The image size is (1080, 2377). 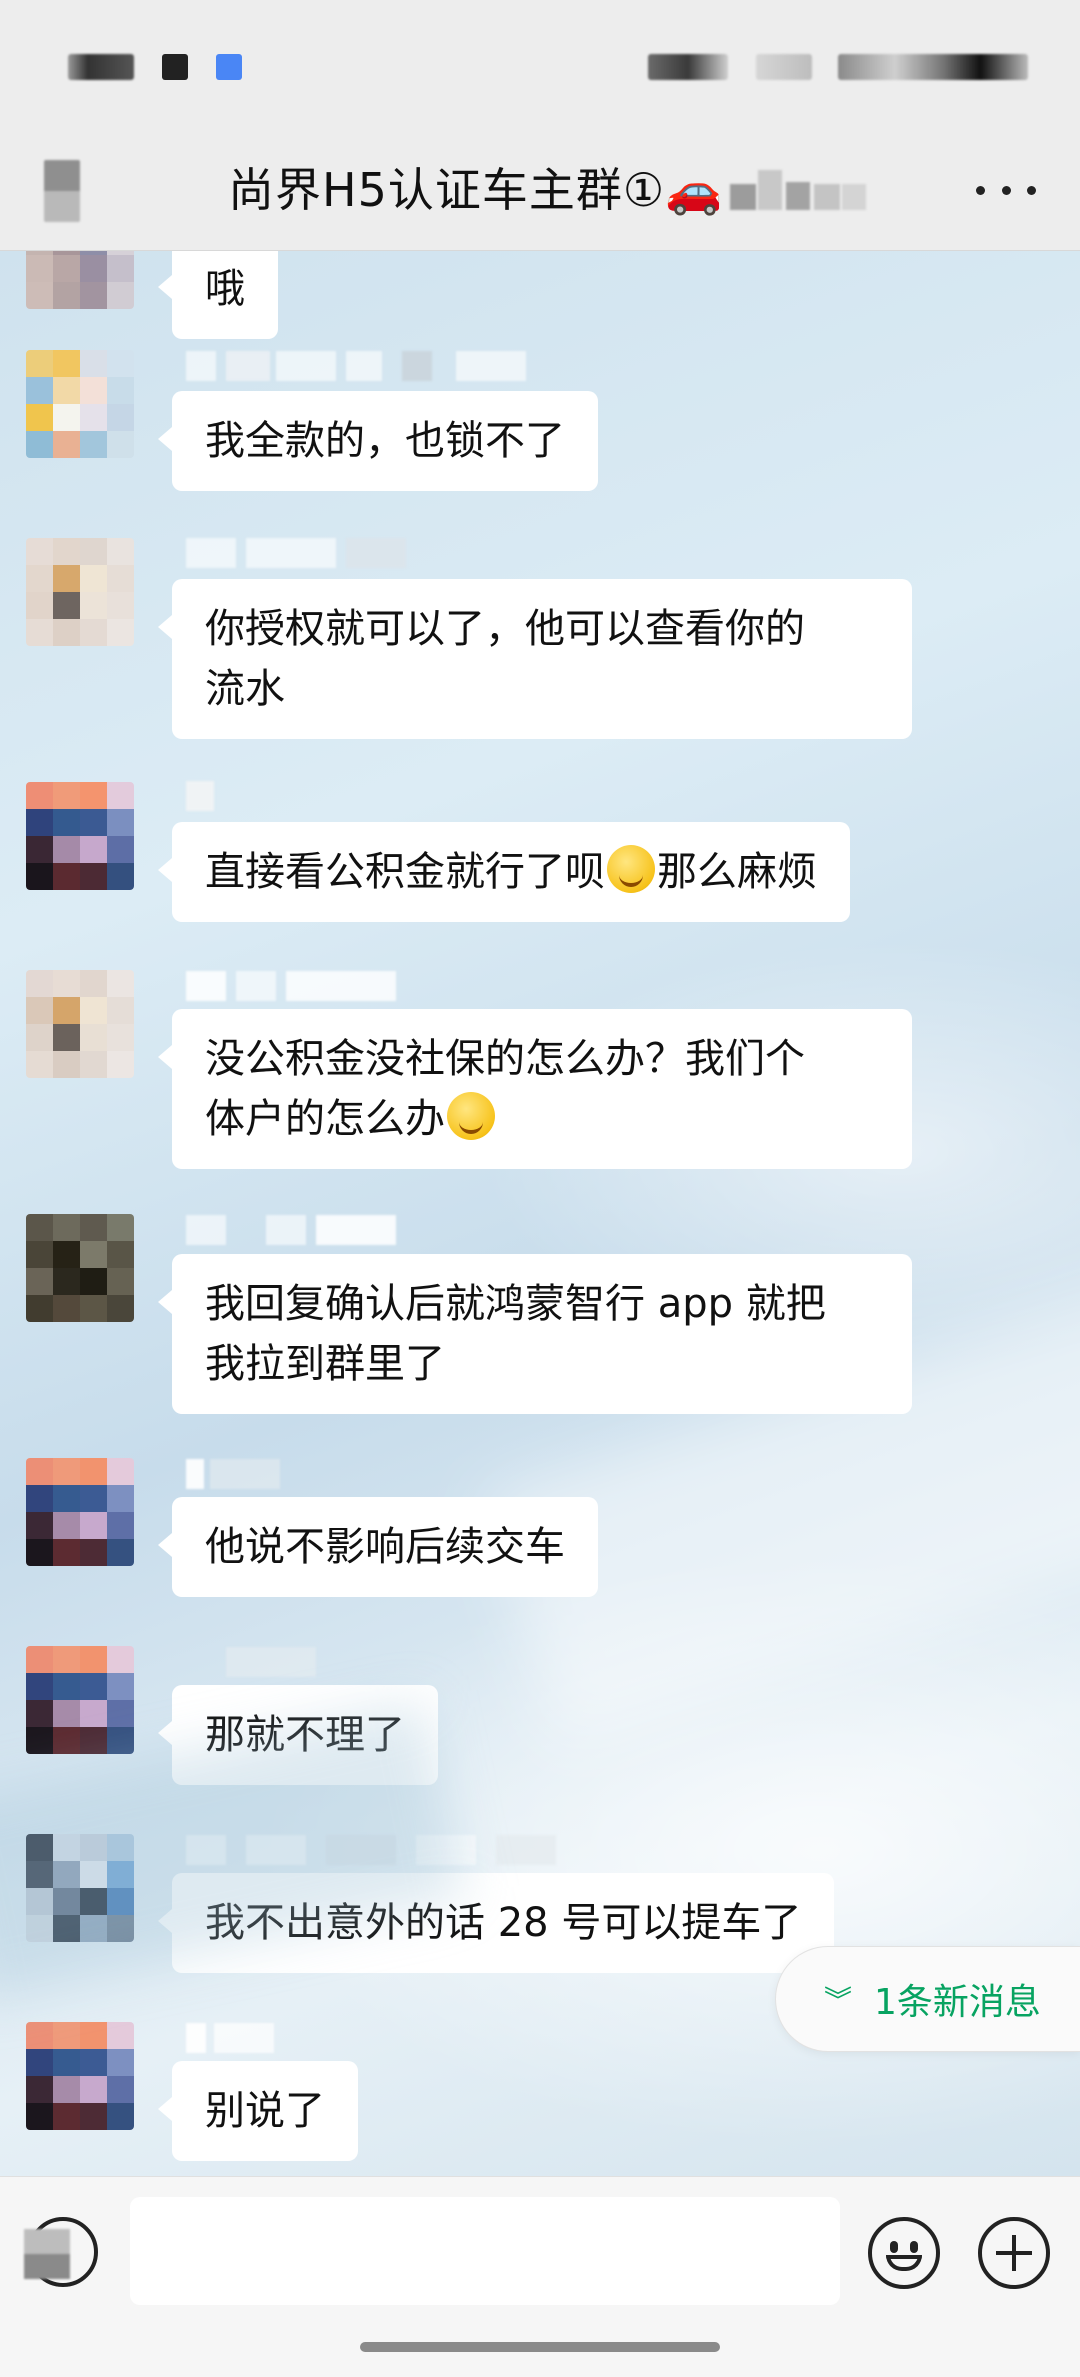 What do you see at coordinates (535, 659) in the screenshot?
I see `message-bubble: 你授权就可以了，他可以查看你的 流水` at bounding box center [535, 659].